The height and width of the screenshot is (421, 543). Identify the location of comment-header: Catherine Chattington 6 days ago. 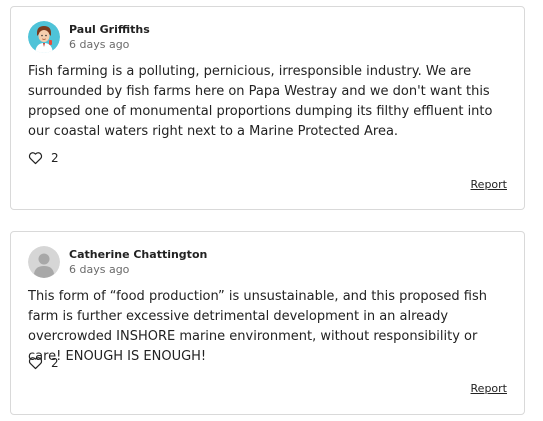
(117, 262).